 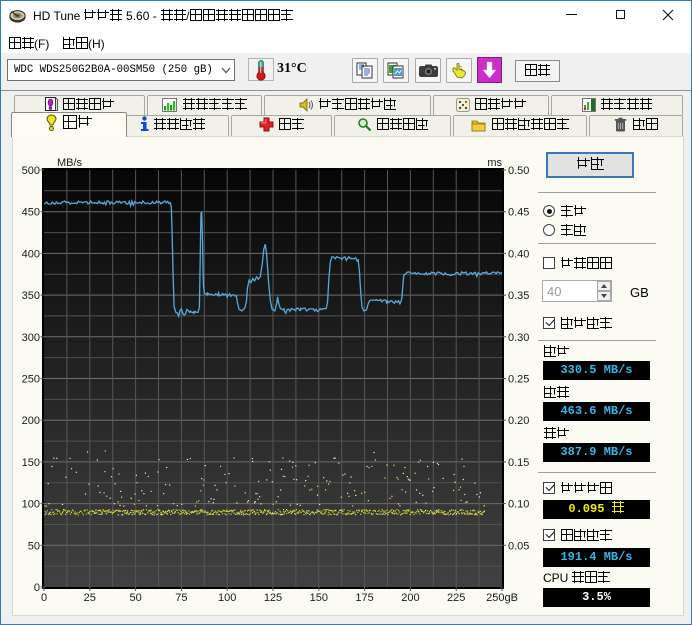 I want to click on svg-text: 0.45, so click(x=518, y=213).